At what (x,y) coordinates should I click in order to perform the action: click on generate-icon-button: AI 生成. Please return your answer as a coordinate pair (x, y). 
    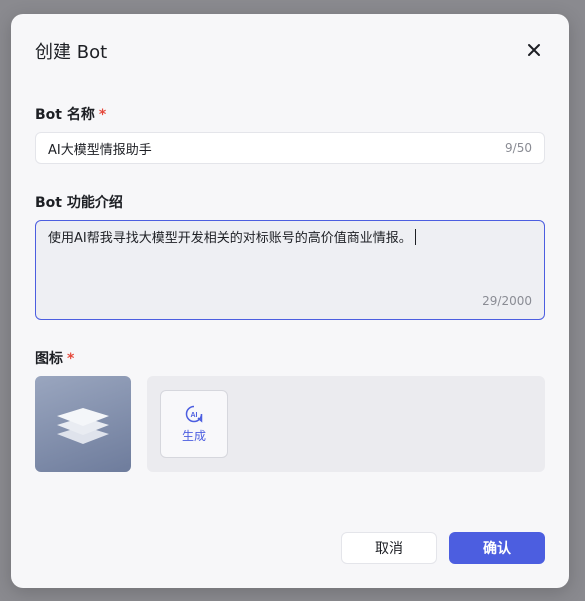
    Looking at the image, I should click on (194, 424).